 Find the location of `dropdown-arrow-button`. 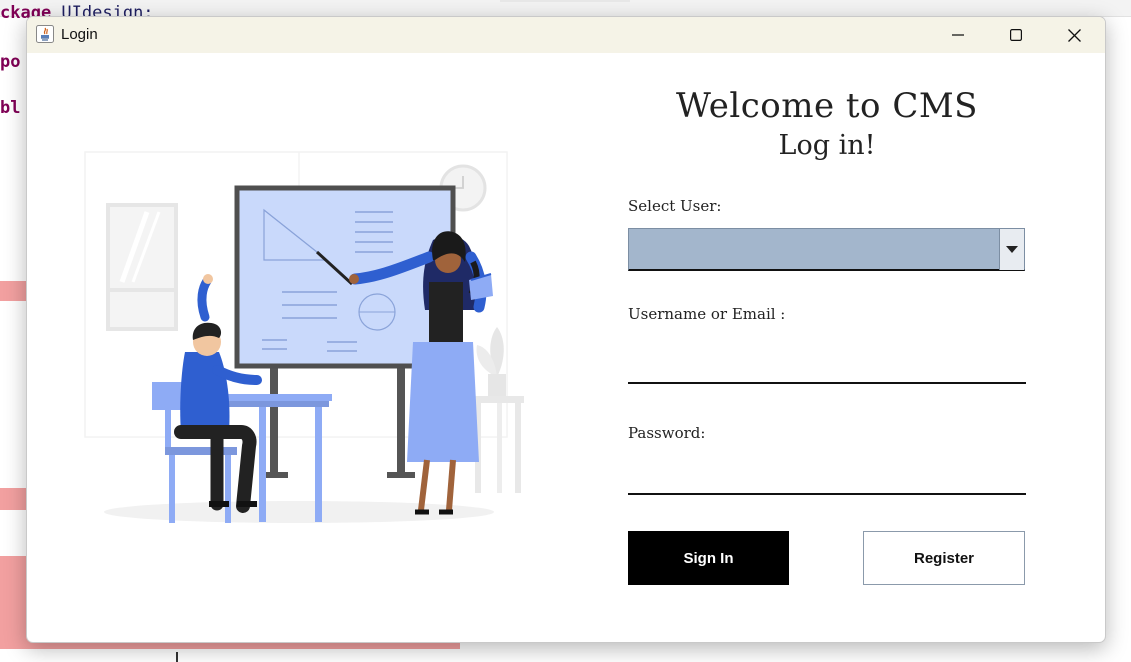

dropdown-arrow-button is located at coordinates (1011, 249).